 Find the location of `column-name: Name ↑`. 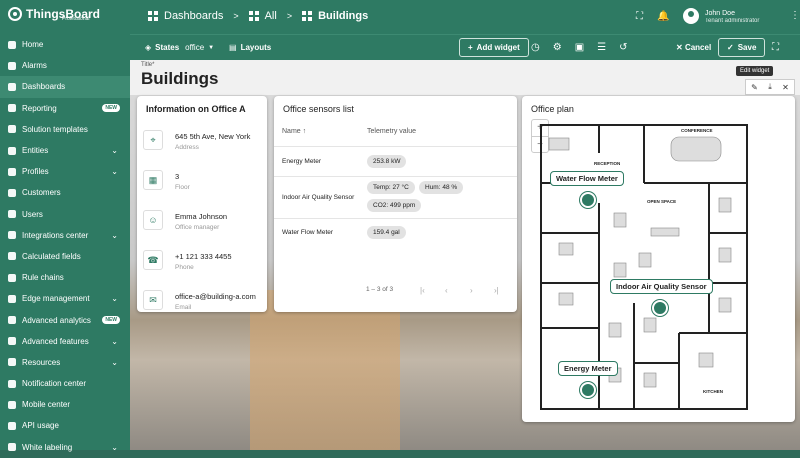

column-name: Name ↑ is located at coordinates (294, 131).